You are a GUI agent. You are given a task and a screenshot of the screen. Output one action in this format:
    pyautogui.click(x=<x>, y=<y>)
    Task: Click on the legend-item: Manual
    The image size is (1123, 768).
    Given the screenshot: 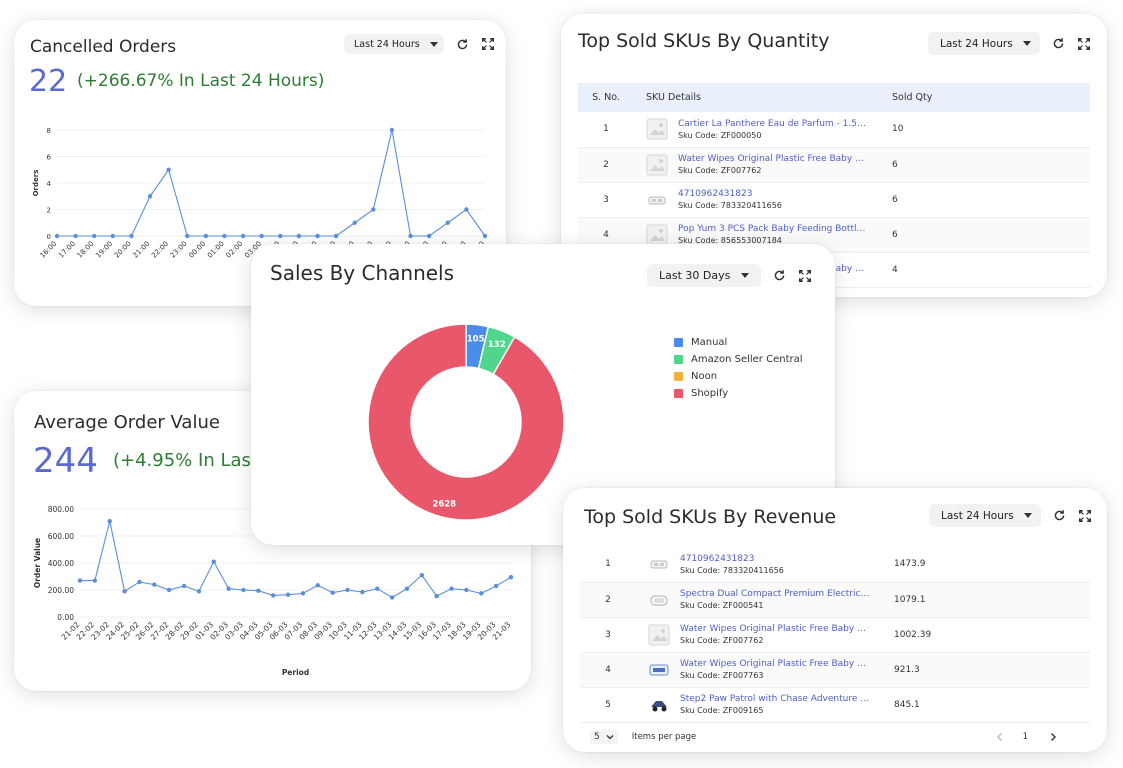 What is the action you would take?
    pyautogui.click(x=738, y=342)
    